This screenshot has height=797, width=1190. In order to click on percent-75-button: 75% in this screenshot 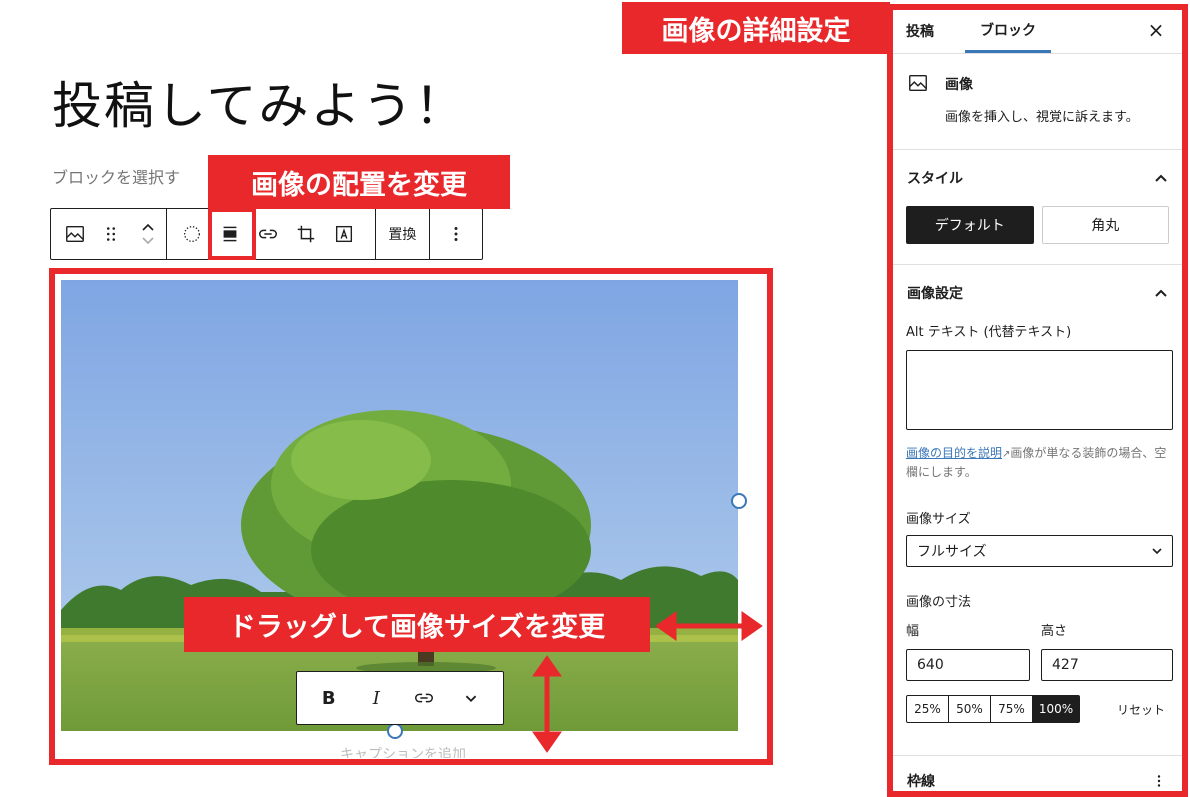, I will do `click(1012, 709)`.